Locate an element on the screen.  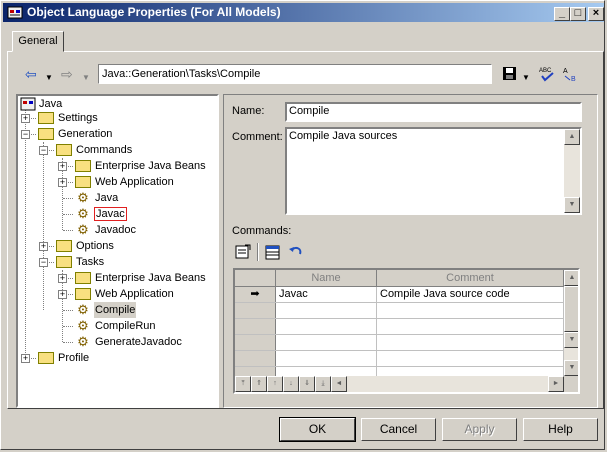
forward-icon: ⇨ is located at coordinates (67, 75).